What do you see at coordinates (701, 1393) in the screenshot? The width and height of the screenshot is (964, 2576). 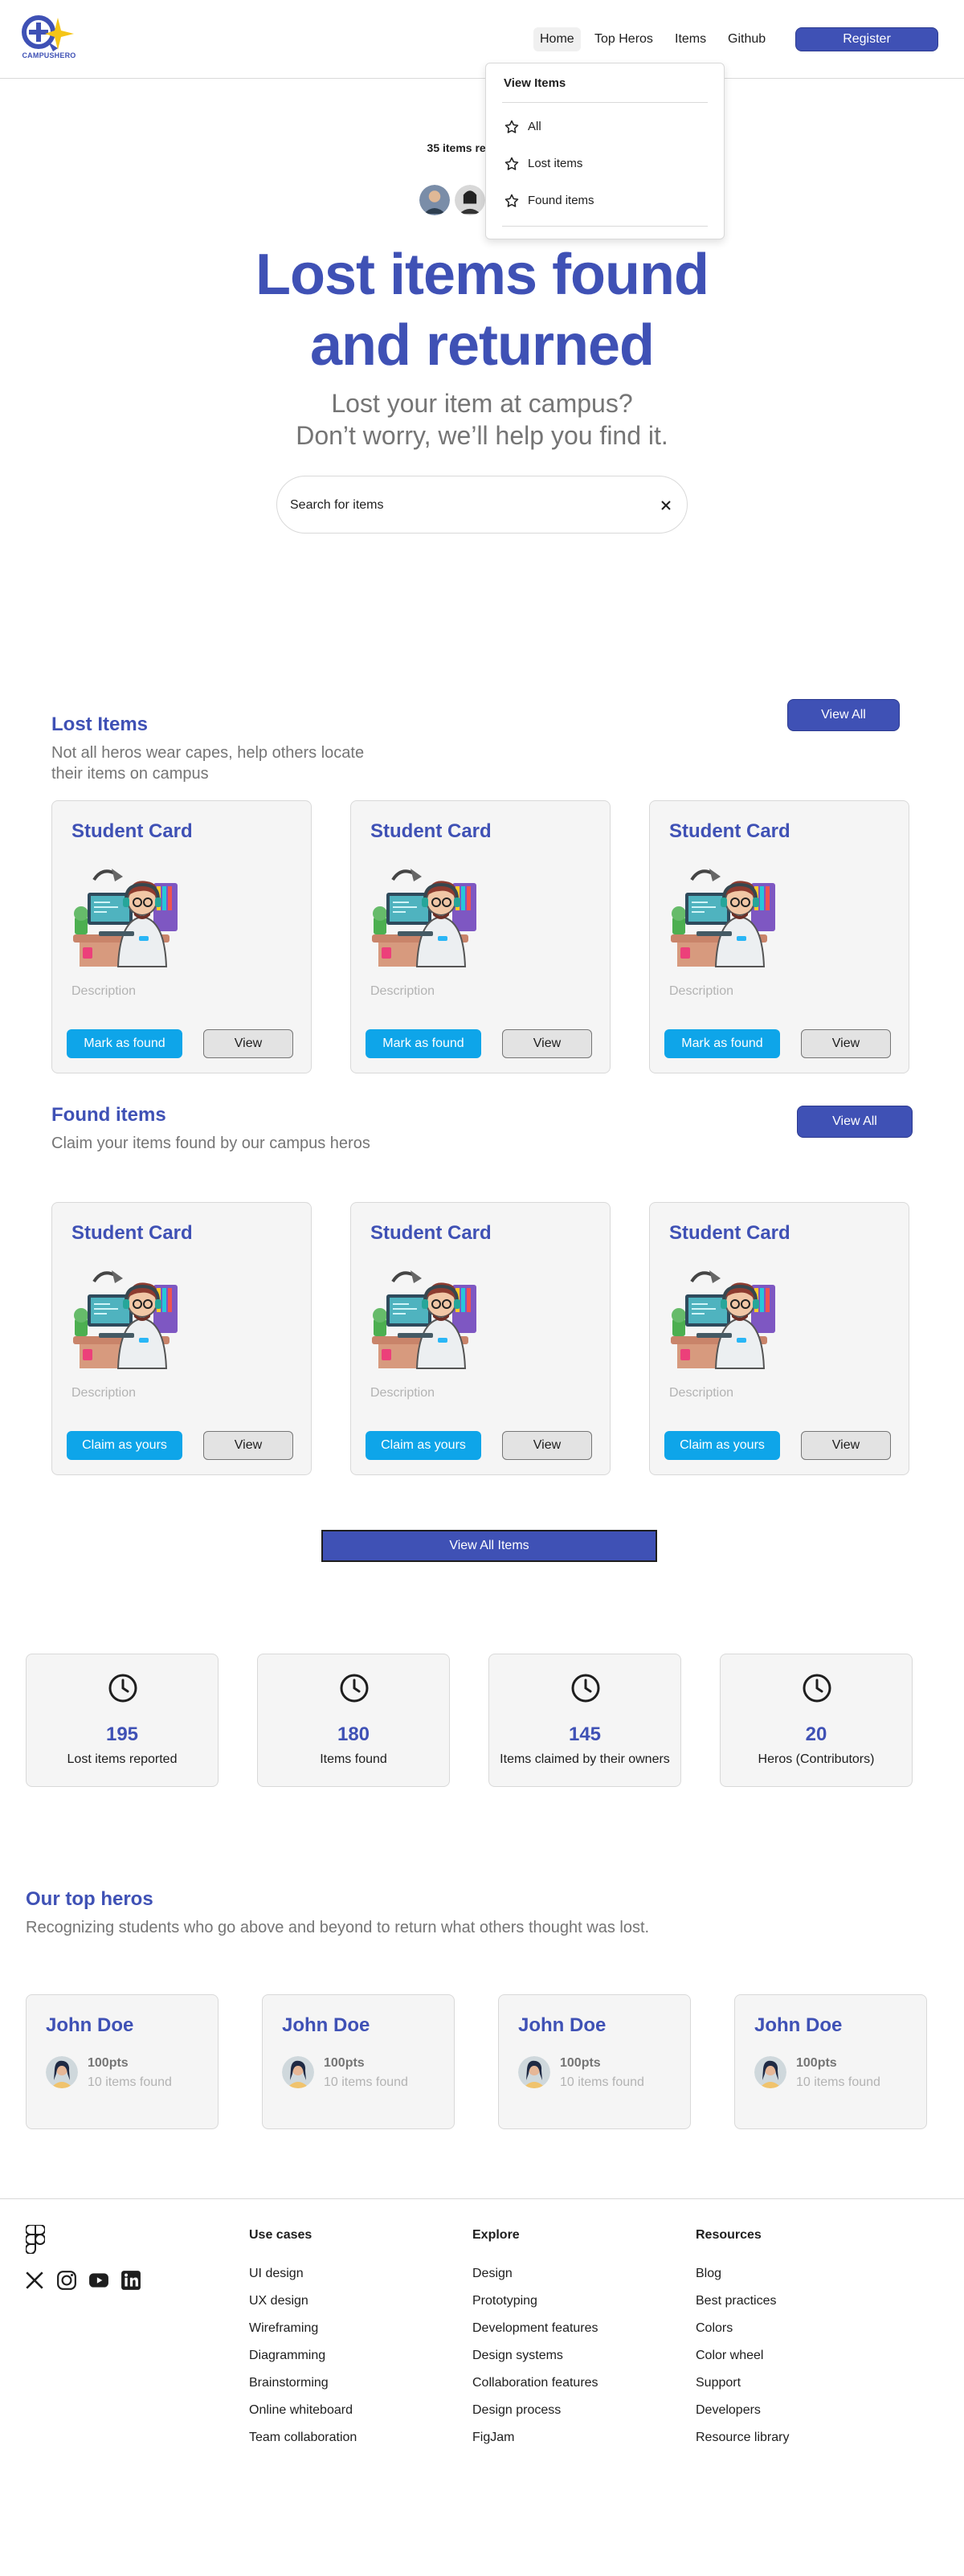 I see `card-description: Description` at bounding box center [701, 1393].